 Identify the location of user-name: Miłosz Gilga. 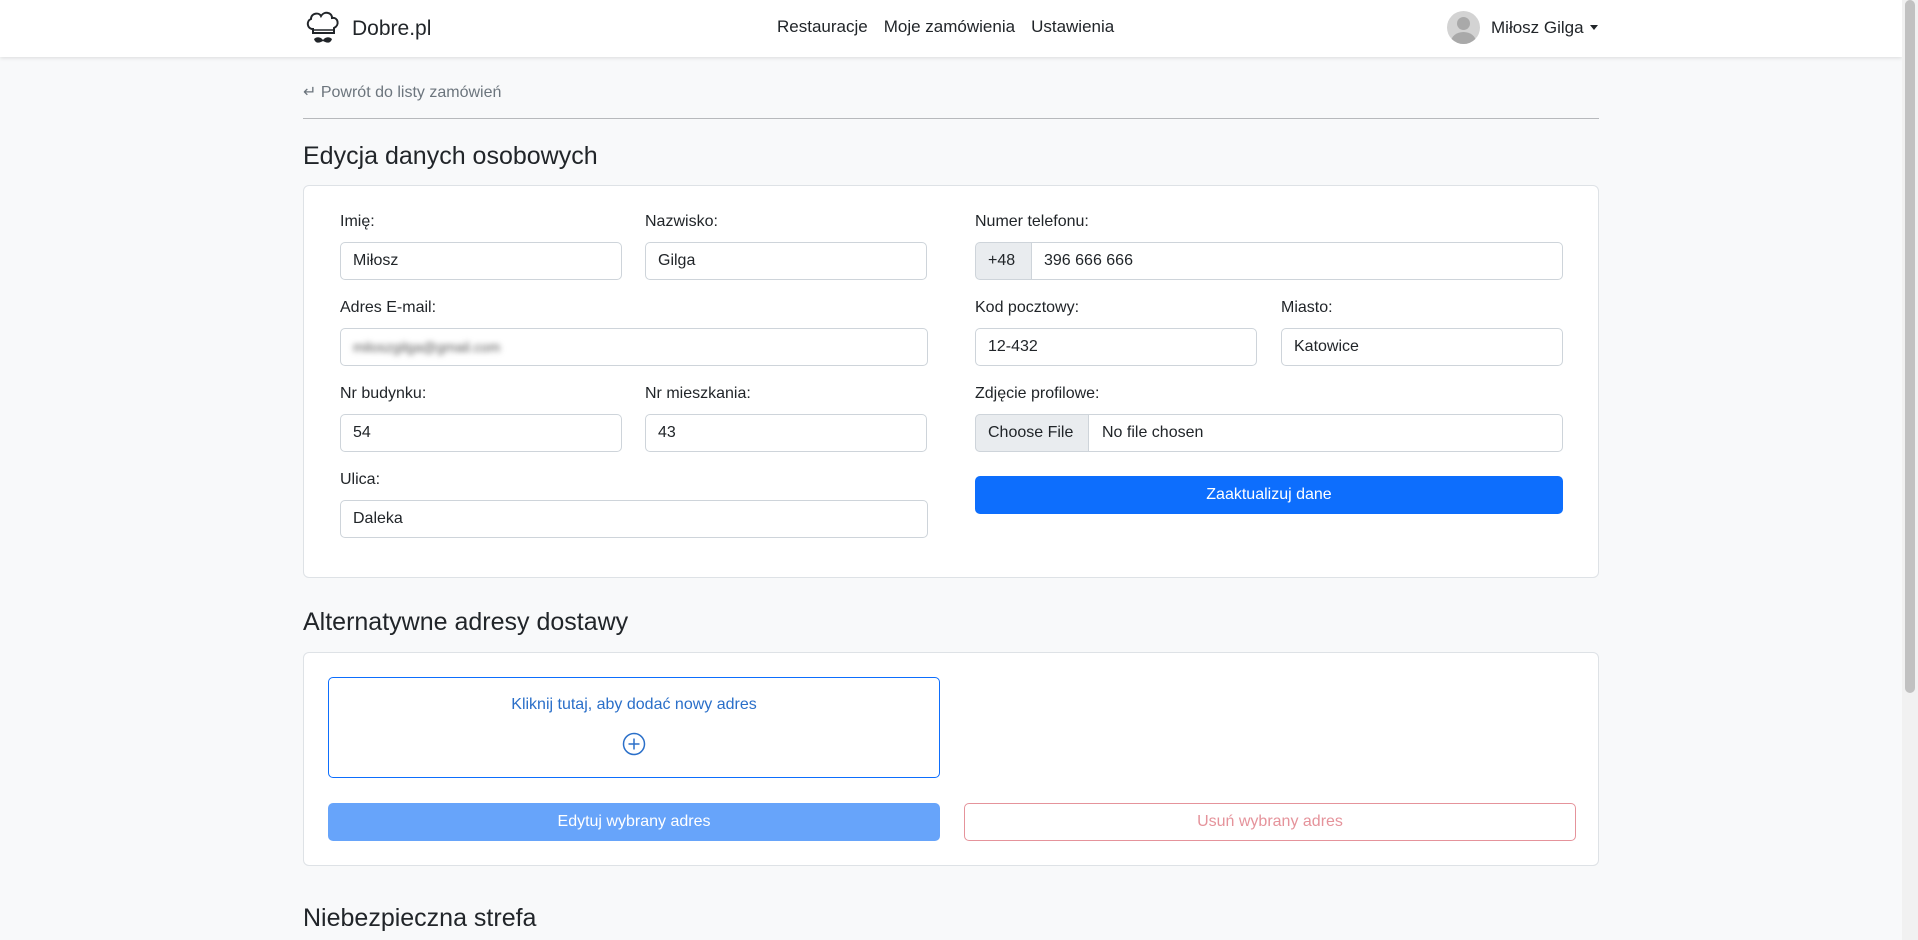
(1537, 27).